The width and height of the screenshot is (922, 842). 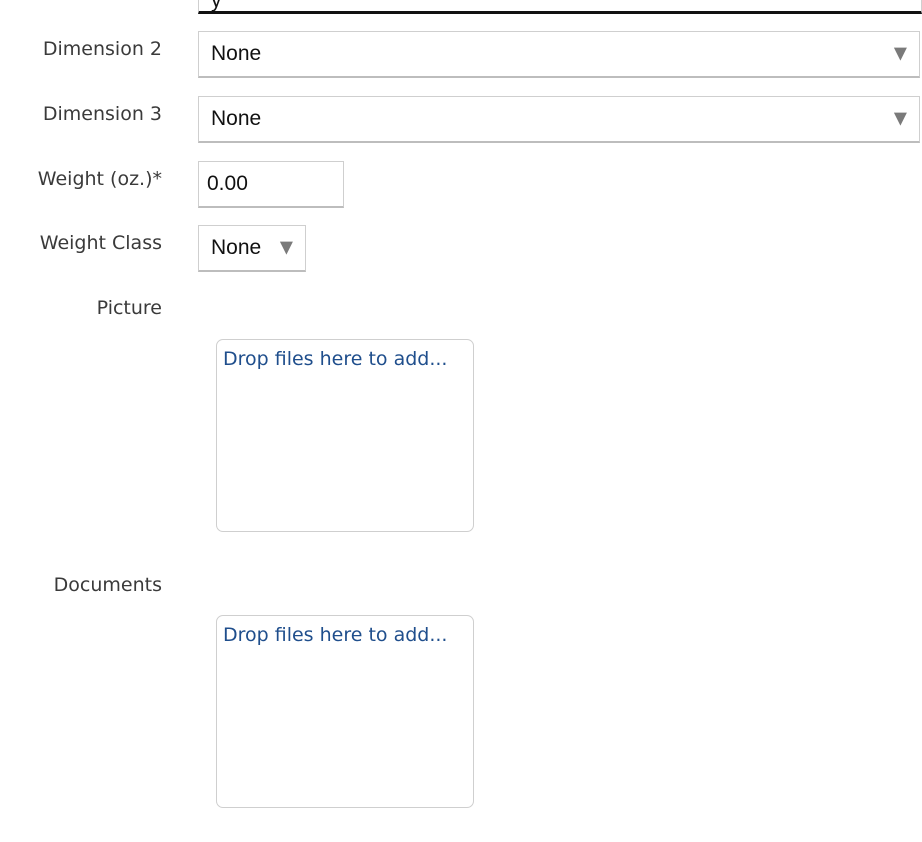 I want to click on weight-input: 0.00, so click(x=271, y=184).